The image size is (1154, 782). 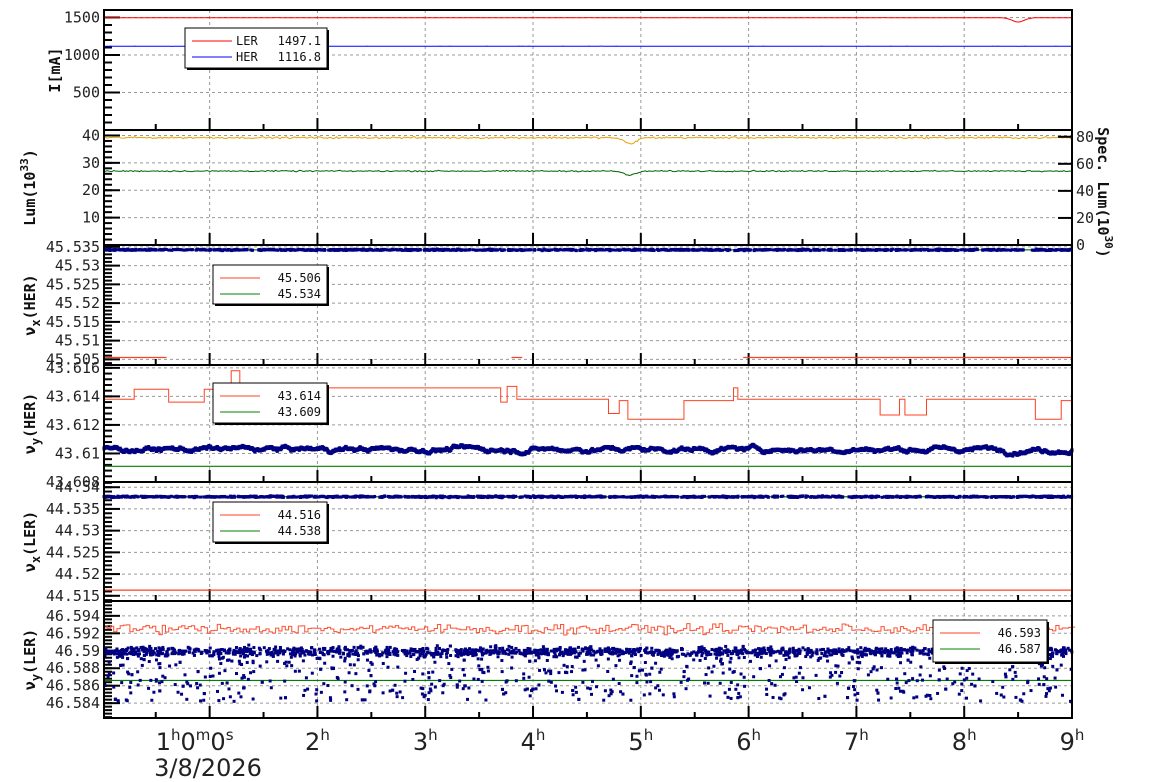 I want to click on y-axis-label: I[mA], so click(x=55, y=69).